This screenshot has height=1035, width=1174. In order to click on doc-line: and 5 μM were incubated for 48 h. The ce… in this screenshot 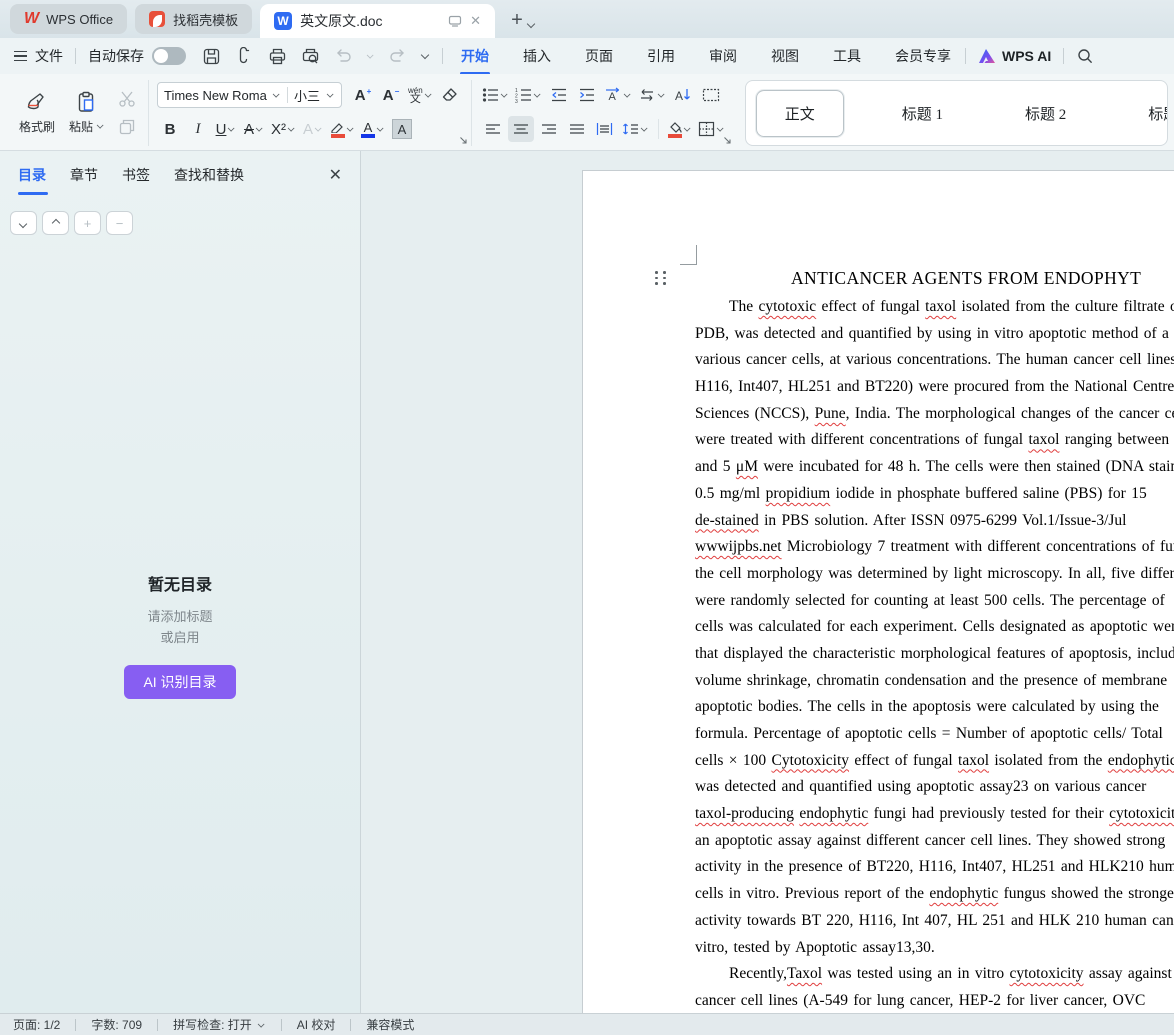, I will do `click(934, 467)`.